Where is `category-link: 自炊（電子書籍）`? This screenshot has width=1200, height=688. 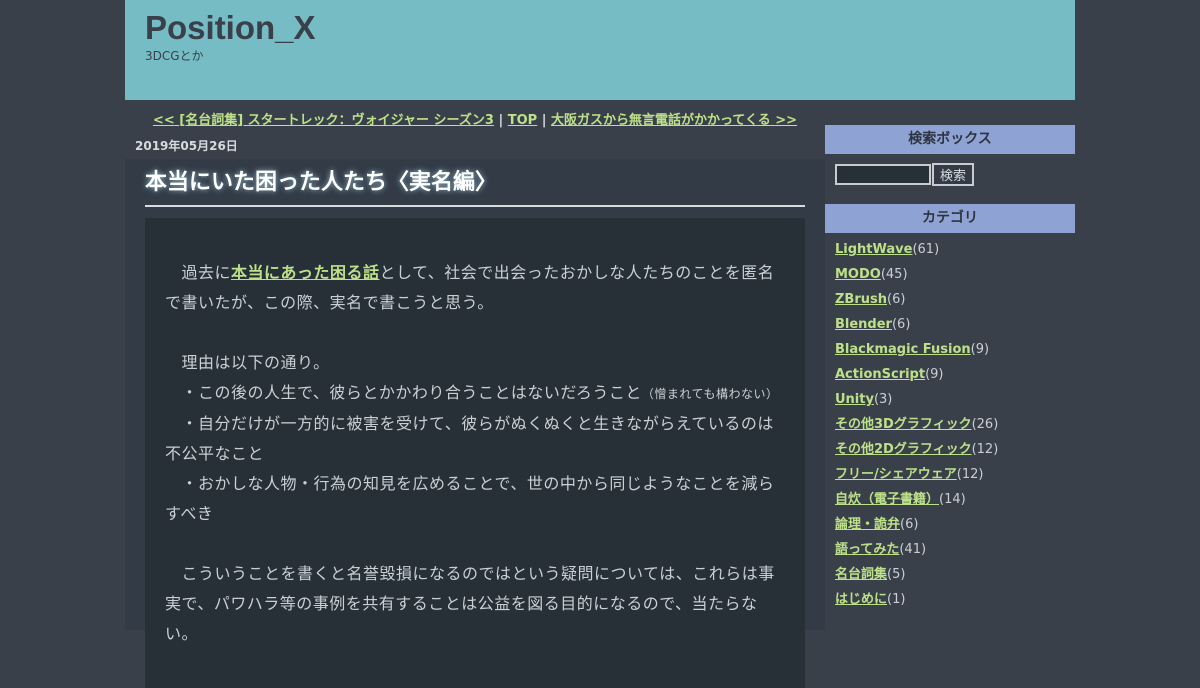 category-link: 自炊（電子書籍） is located at coordinates (887, 499).